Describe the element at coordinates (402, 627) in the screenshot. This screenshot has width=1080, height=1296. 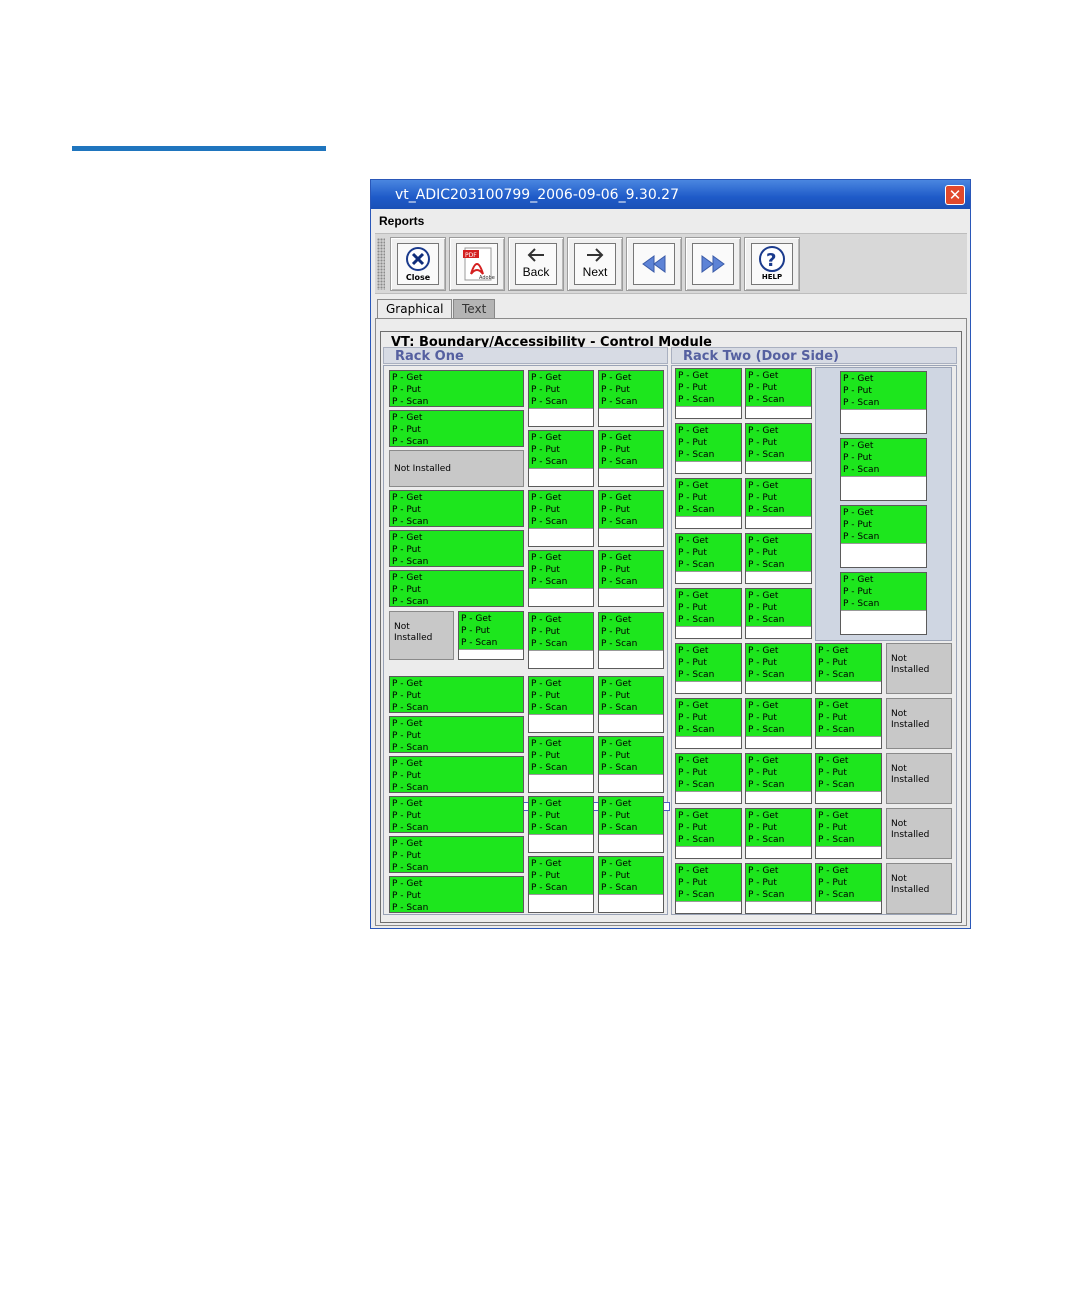
I see `slot-line: Not` at that location.